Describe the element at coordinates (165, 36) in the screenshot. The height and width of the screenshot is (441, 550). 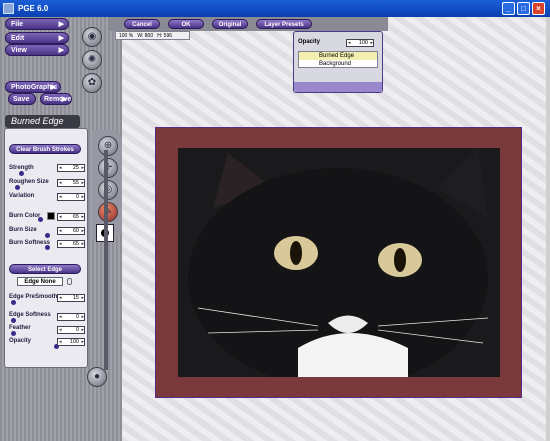
I see `height-readout: H: 596` at that location.